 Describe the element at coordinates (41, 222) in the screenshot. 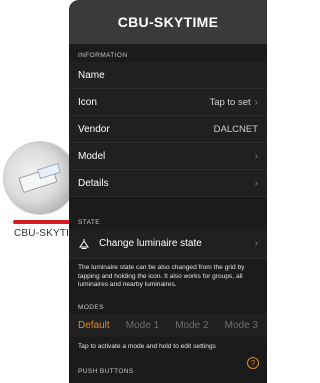

I see `device-level-bar` at that location.